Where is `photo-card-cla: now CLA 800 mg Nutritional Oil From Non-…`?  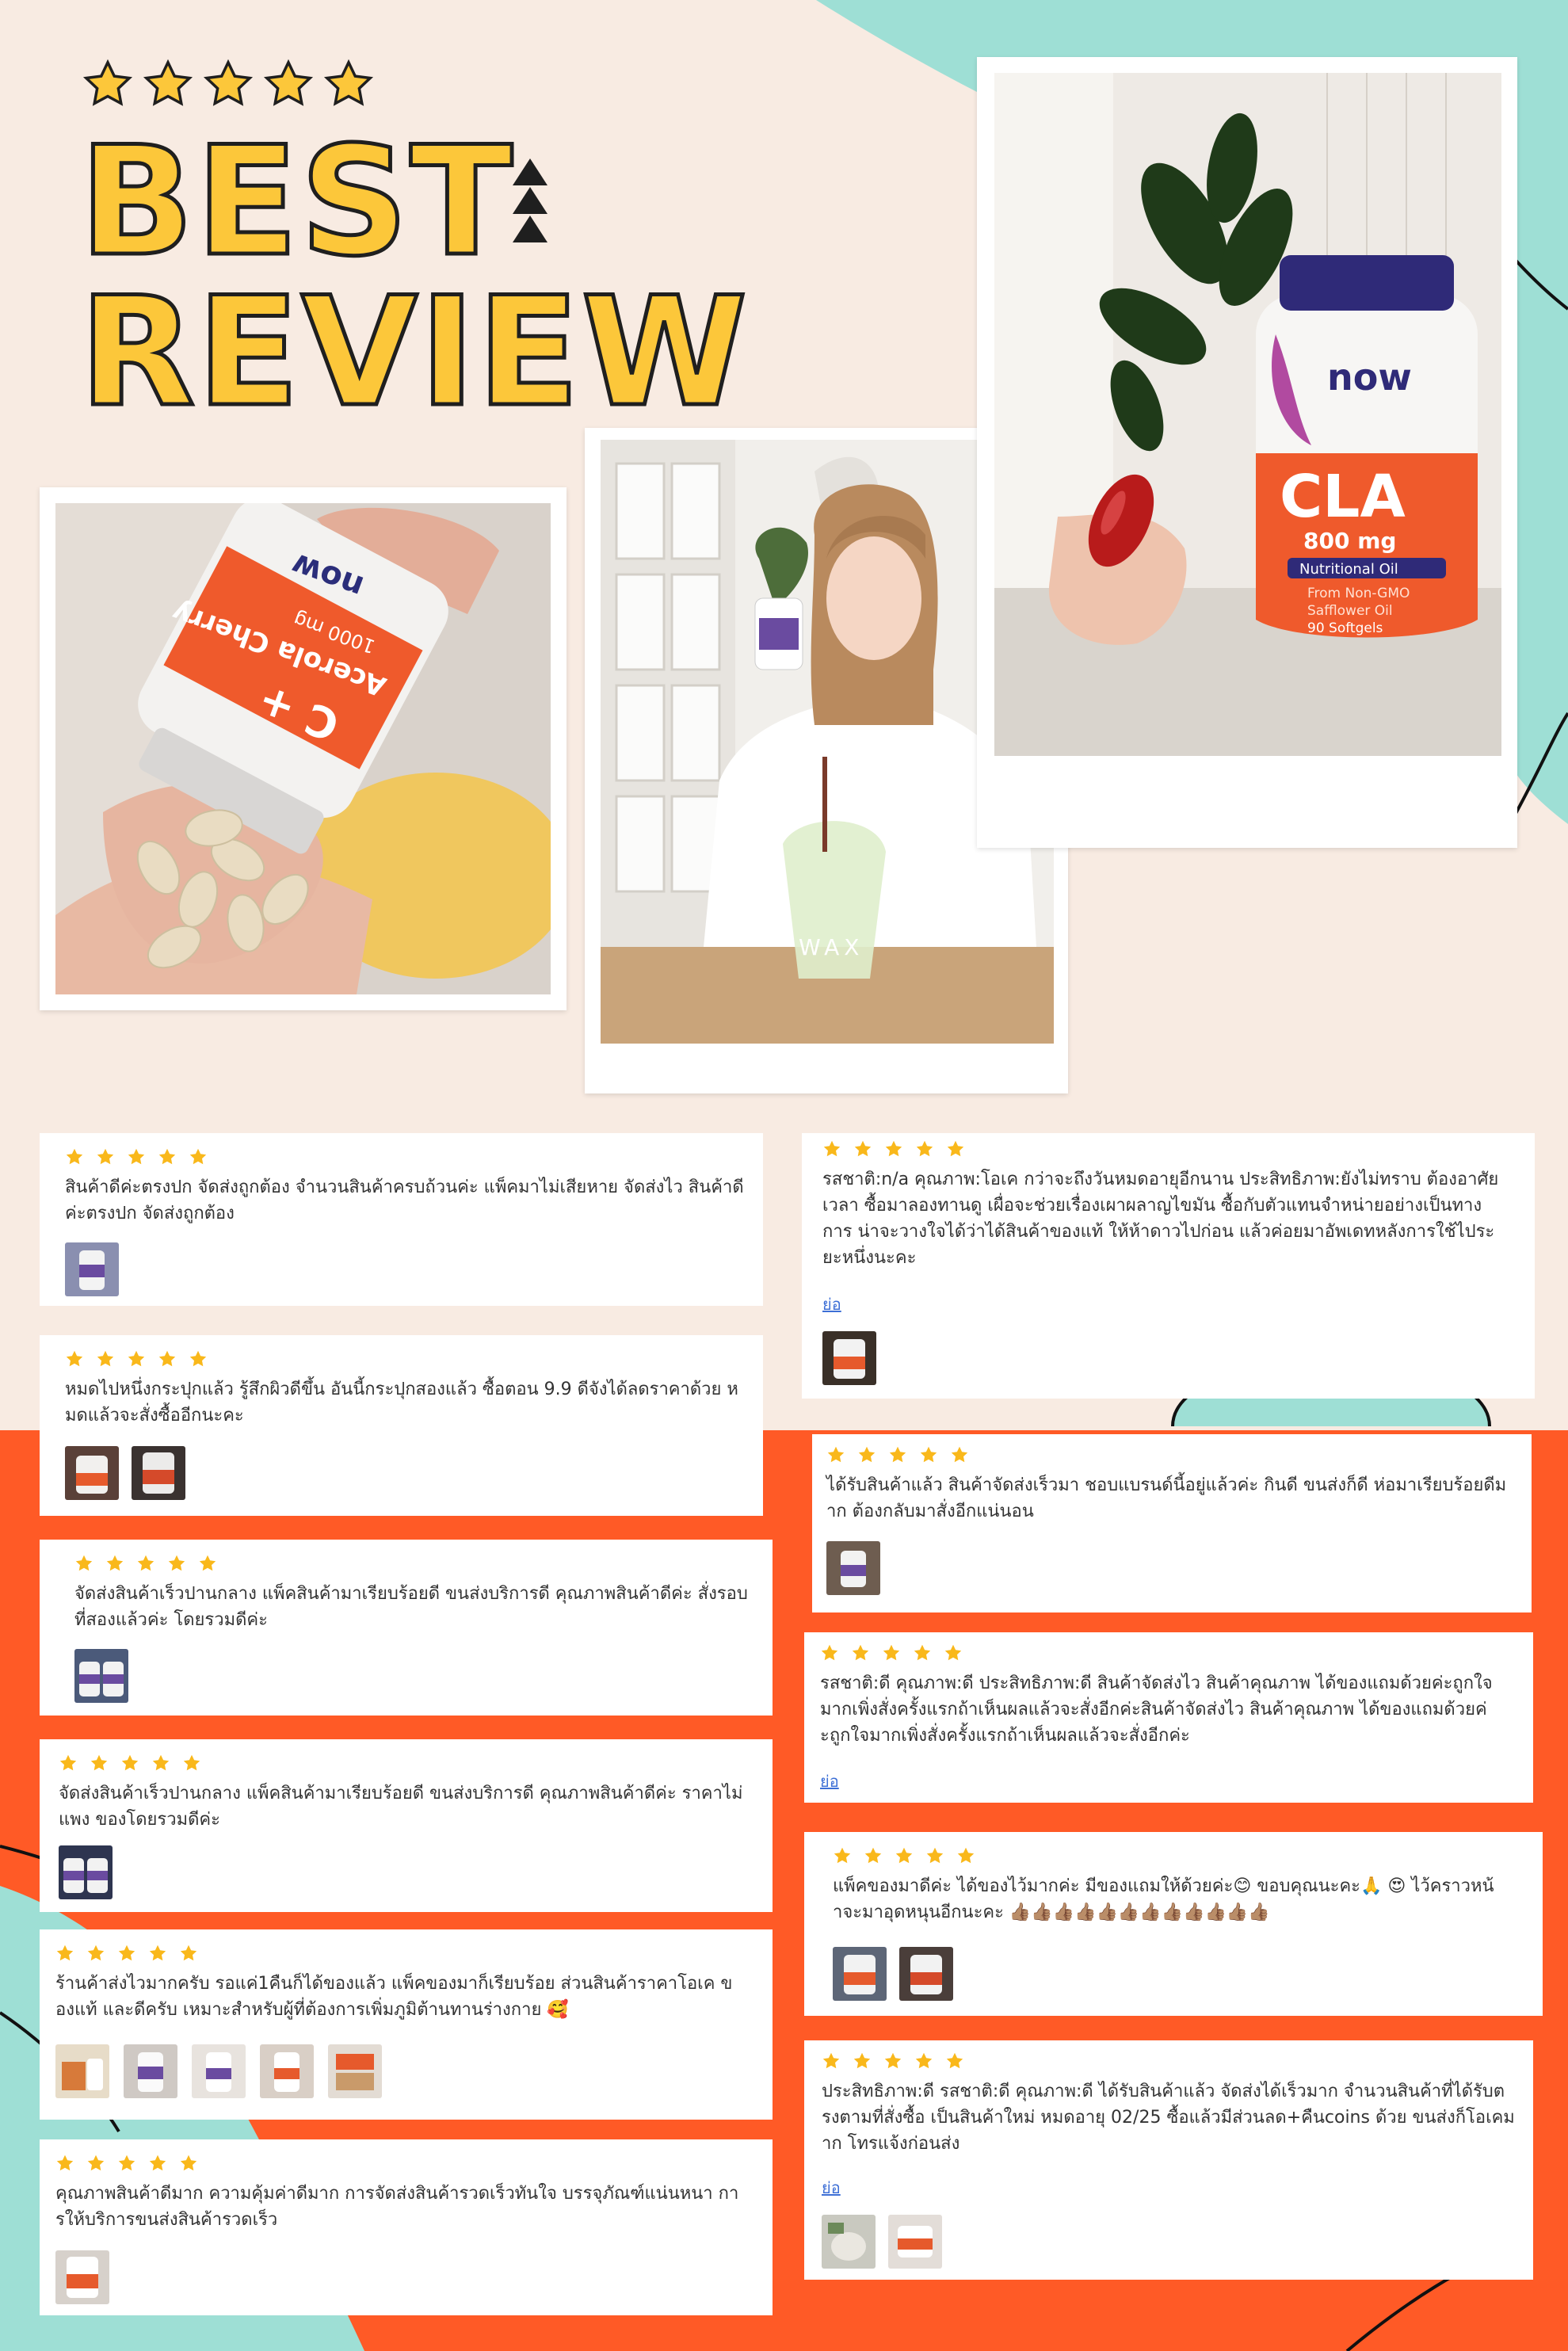 photo-card-cla: now CLA 800 mg Nutritional Oil From Non-… is located at coordinates (1247, 452).